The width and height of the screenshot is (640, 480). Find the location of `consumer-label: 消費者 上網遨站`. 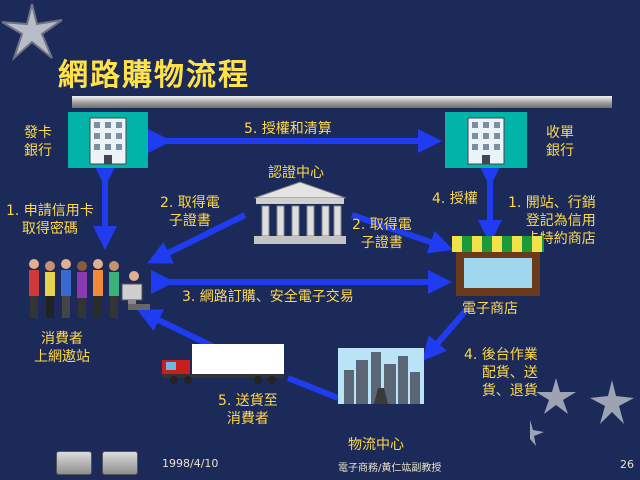

consumer-label: 消費者 上網遨站 is located at coordinates (62, 348).